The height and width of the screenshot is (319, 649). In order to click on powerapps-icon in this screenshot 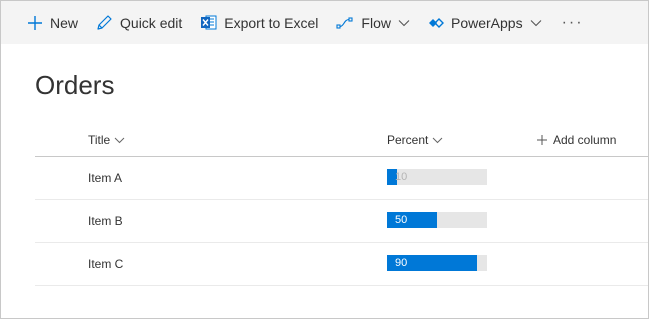, I will do `click(436, 23)`.